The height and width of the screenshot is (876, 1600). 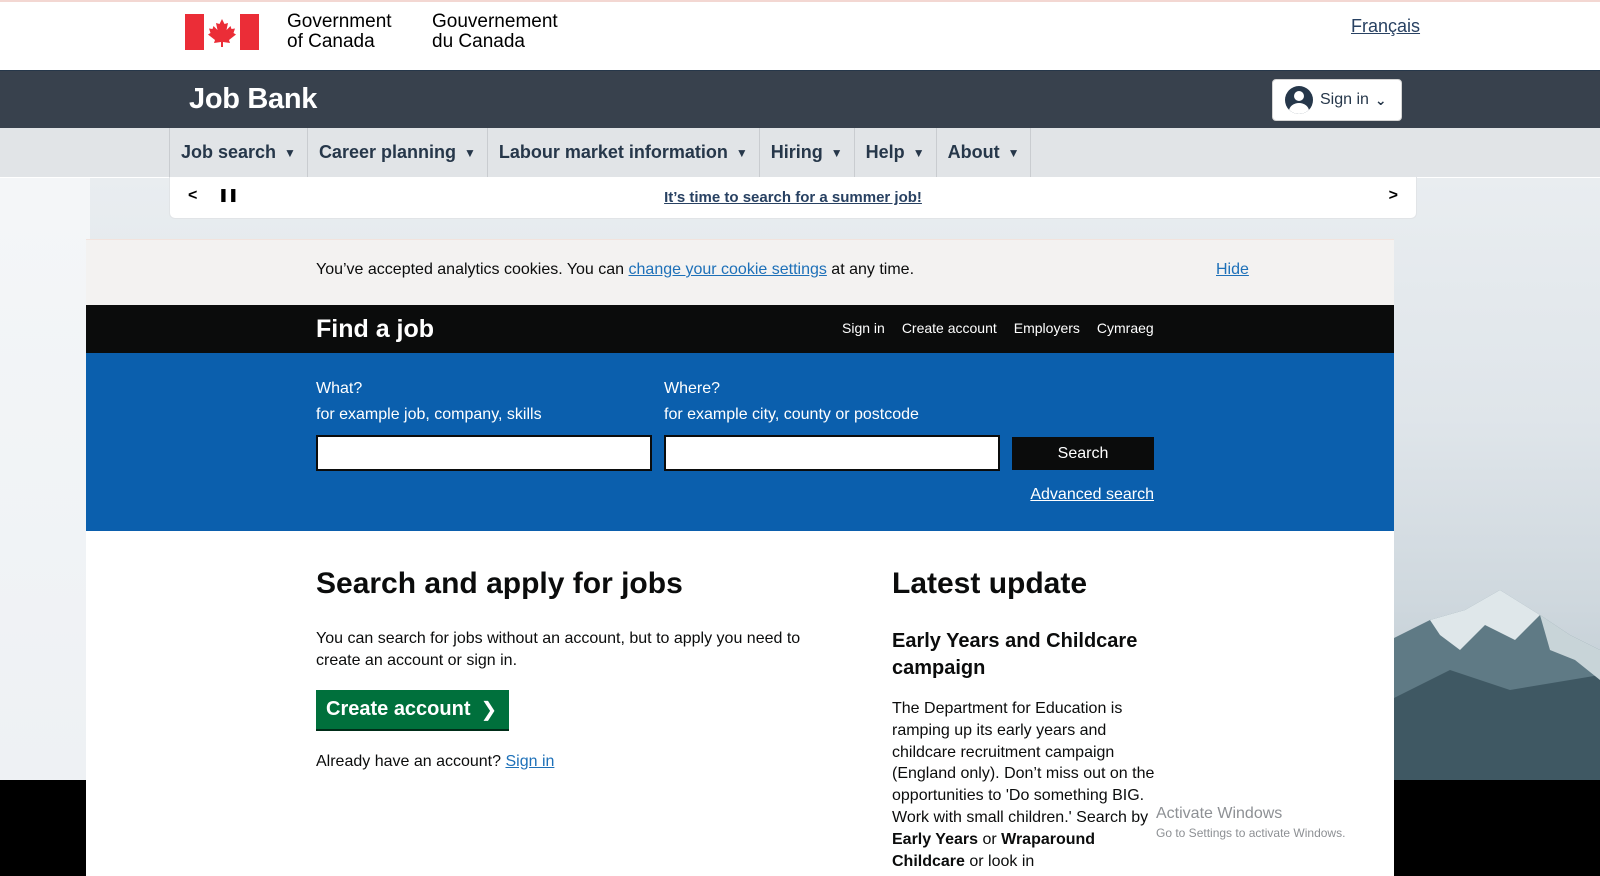 I want to click on gc-wordmark-en: Government of Canada, so click(x=339, y=32).